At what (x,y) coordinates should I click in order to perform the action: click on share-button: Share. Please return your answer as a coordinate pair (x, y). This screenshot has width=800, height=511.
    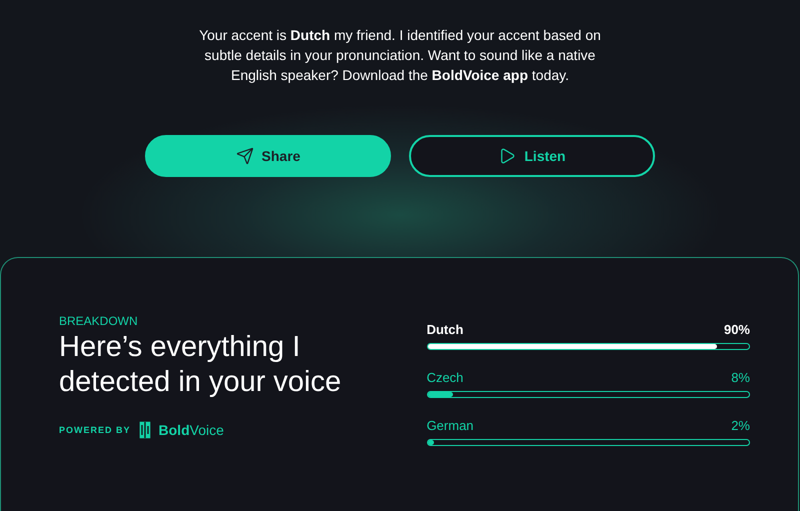
    Looking at the image, I should click on (268, 156).